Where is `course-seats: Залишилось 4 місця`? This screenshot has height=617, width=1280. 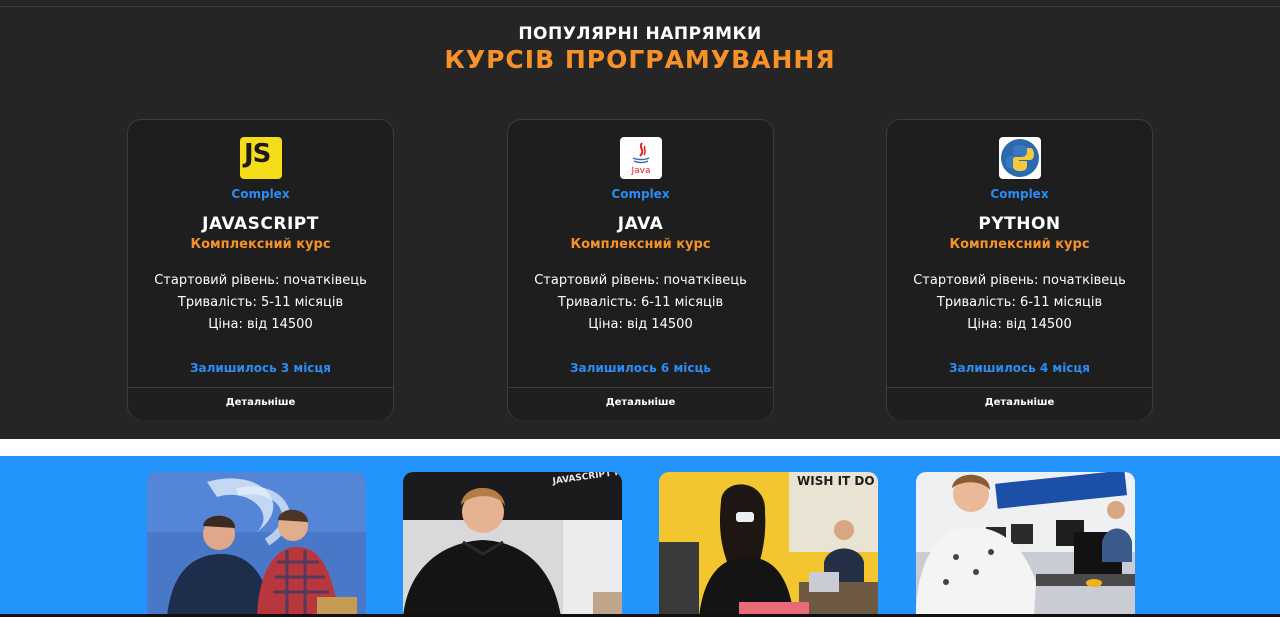
course-seats: Залишилось 4 місця is located at coordinates (1019, 368).